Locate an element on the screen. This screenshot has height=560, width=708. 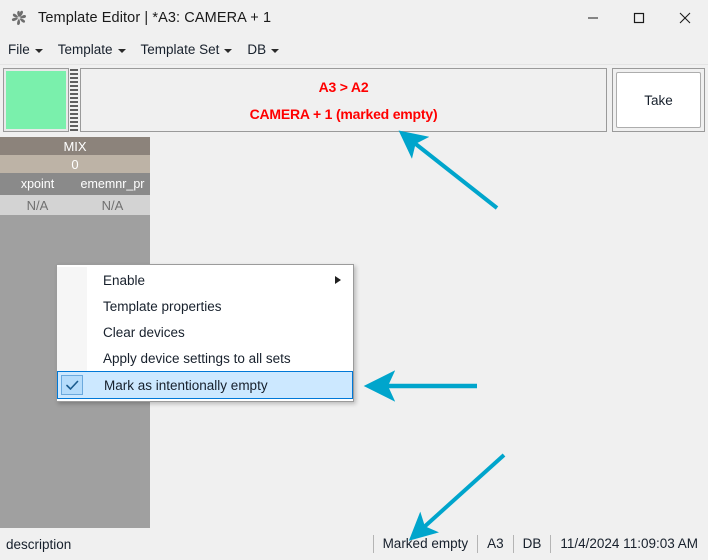
close-button is located at coordinates (685, 18).